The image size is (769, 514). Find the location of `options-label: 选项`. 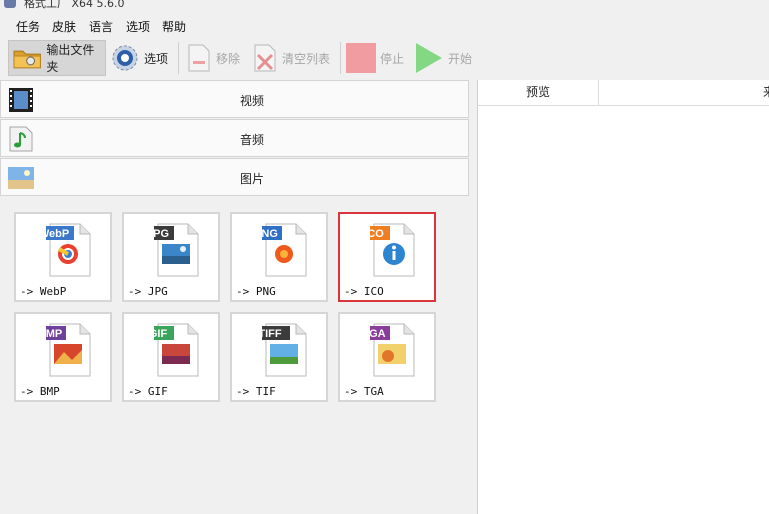

options-label: 选项 is located at coordinates (156, 58).